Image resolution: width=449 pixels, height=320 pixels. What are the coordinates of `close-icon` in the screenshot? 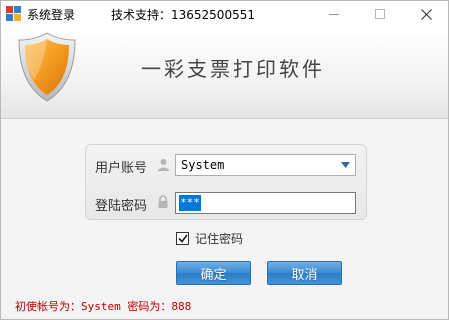 It's located at (426, 14).